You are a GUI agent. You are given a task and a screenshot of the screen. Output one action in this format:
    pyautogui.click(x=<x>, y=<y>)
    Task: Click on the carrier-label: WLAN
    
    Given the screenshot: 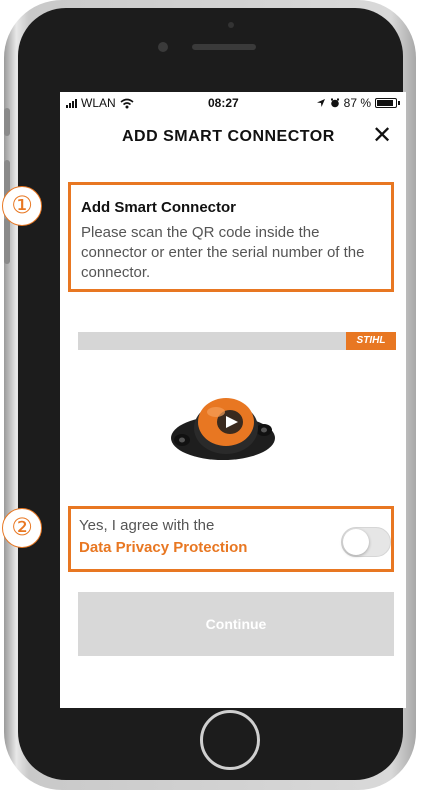 What is the action you would take?
    pyautogui.click(x=98, y=103)
    